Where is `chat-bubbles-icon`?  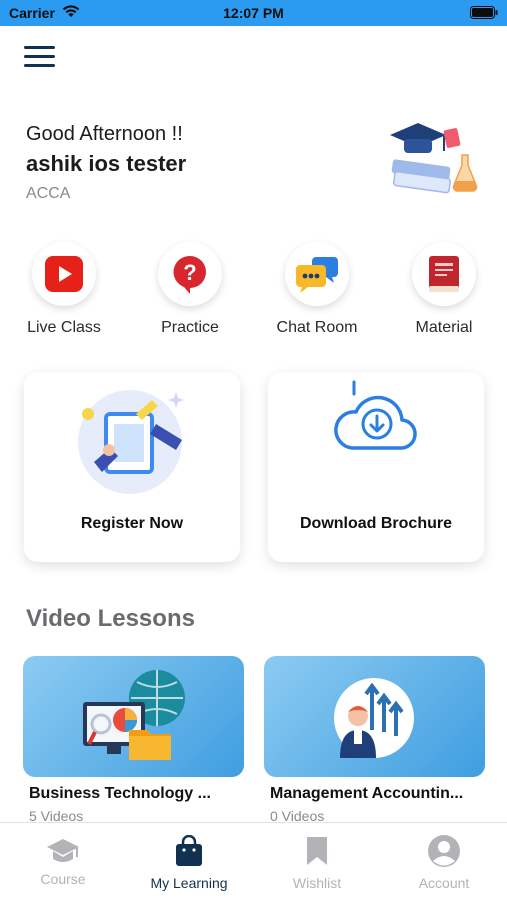
chat-bubbles-icon is located at coordinates (317, 275).